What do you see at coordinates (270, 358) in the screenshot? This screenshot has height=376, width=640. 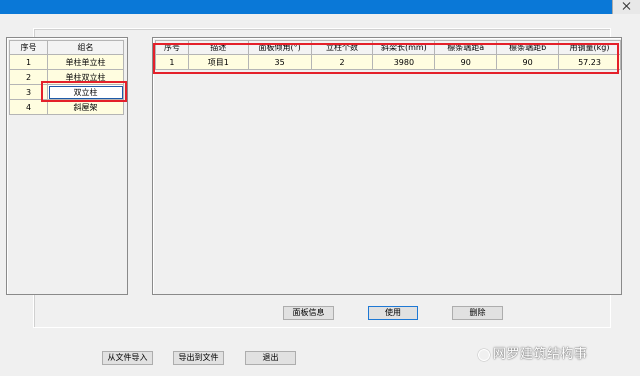 I see `exit-button: 退出` at bounding box center [270, 358].